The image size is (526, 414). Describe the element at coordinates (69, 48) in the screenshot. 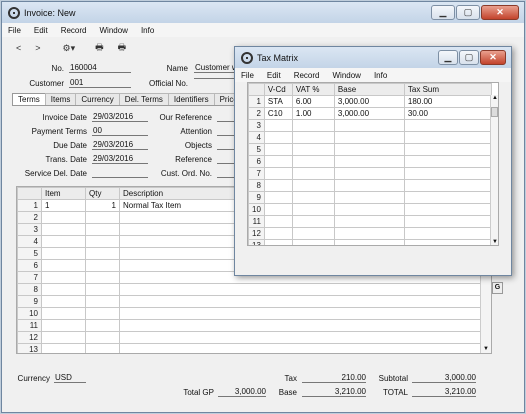

I see `gear-icon: ⚙▾` at that location.